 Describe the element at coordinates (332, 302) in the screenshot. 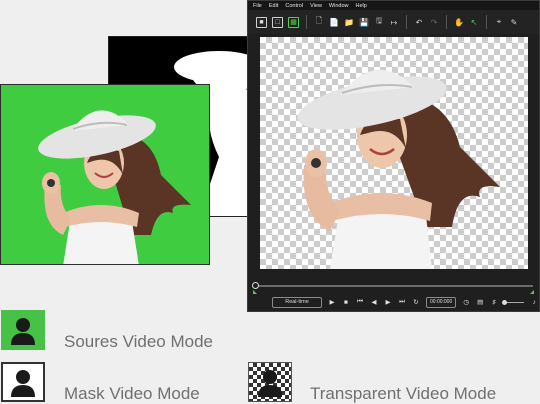

I see `play-icon: ▶` at that location.